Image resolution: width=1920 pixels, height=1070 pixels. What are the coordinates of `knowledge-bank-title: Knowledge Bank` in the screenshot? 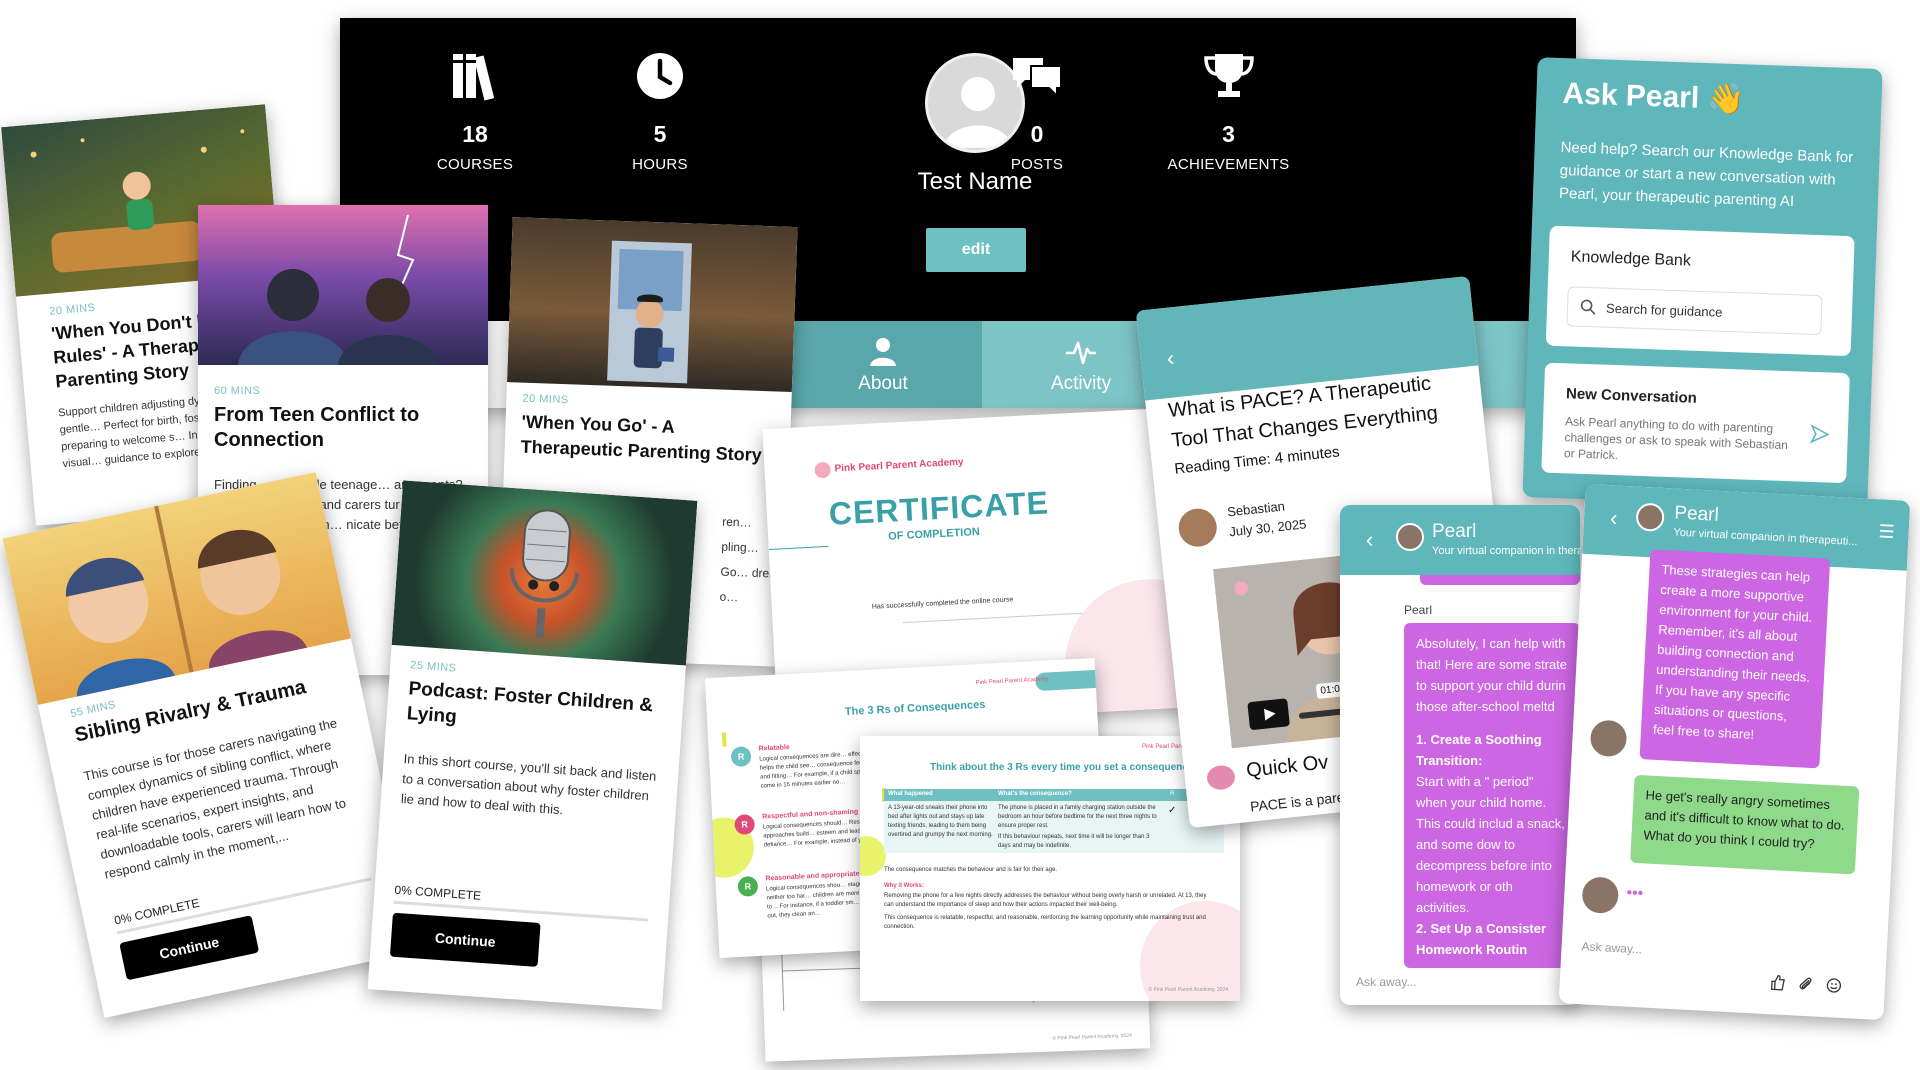 It's located at (1631, 259).